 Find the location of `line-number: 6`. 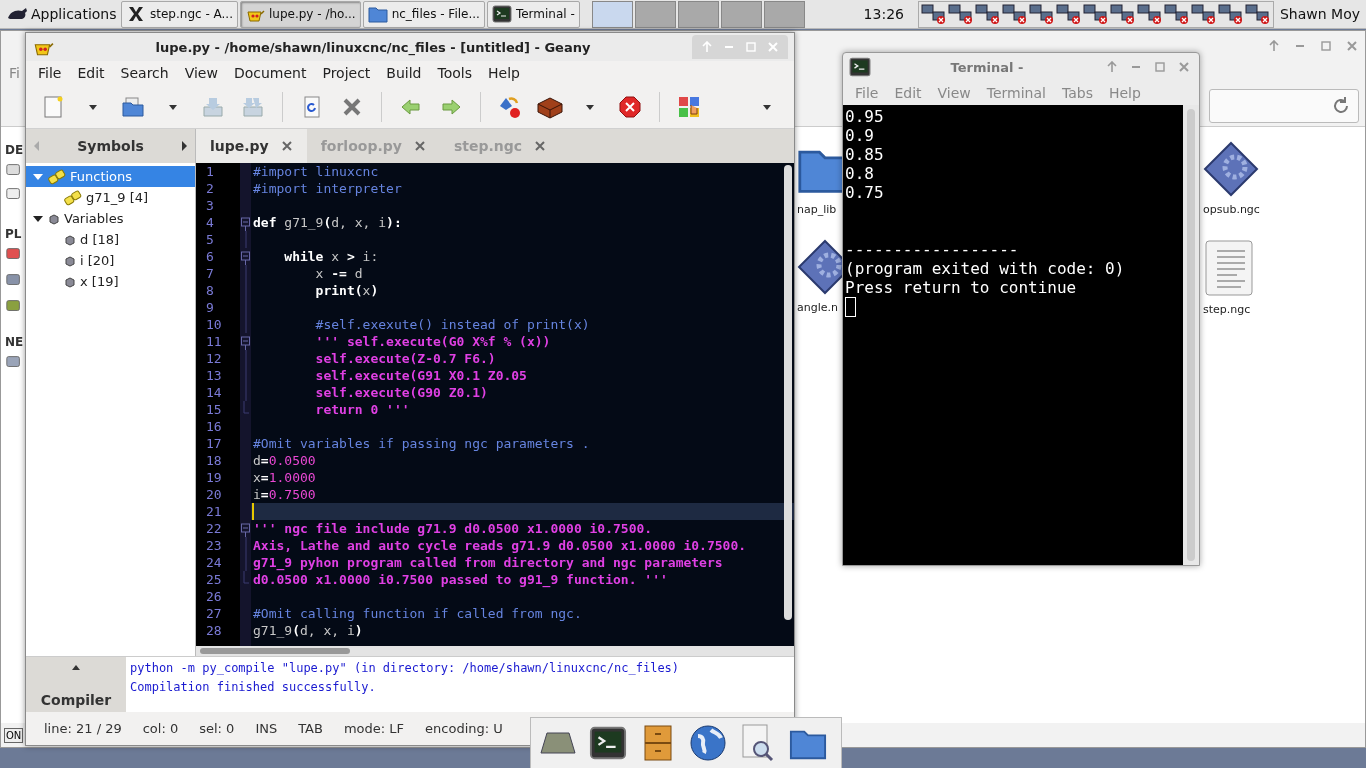

line-number: 6 is located at coordinates (210, 256).